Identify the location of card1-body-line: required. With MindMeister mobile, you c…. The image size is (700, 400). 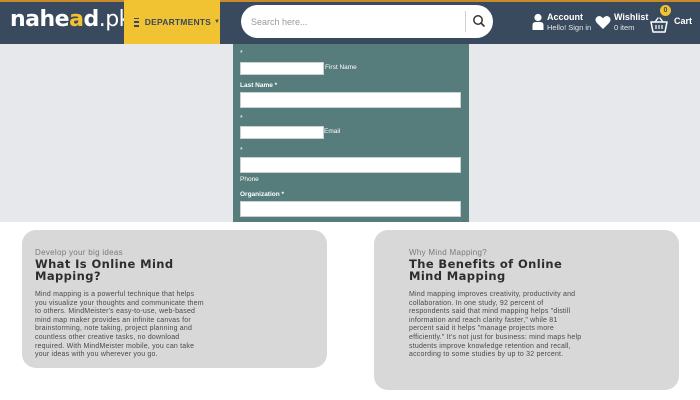
(115, 346).